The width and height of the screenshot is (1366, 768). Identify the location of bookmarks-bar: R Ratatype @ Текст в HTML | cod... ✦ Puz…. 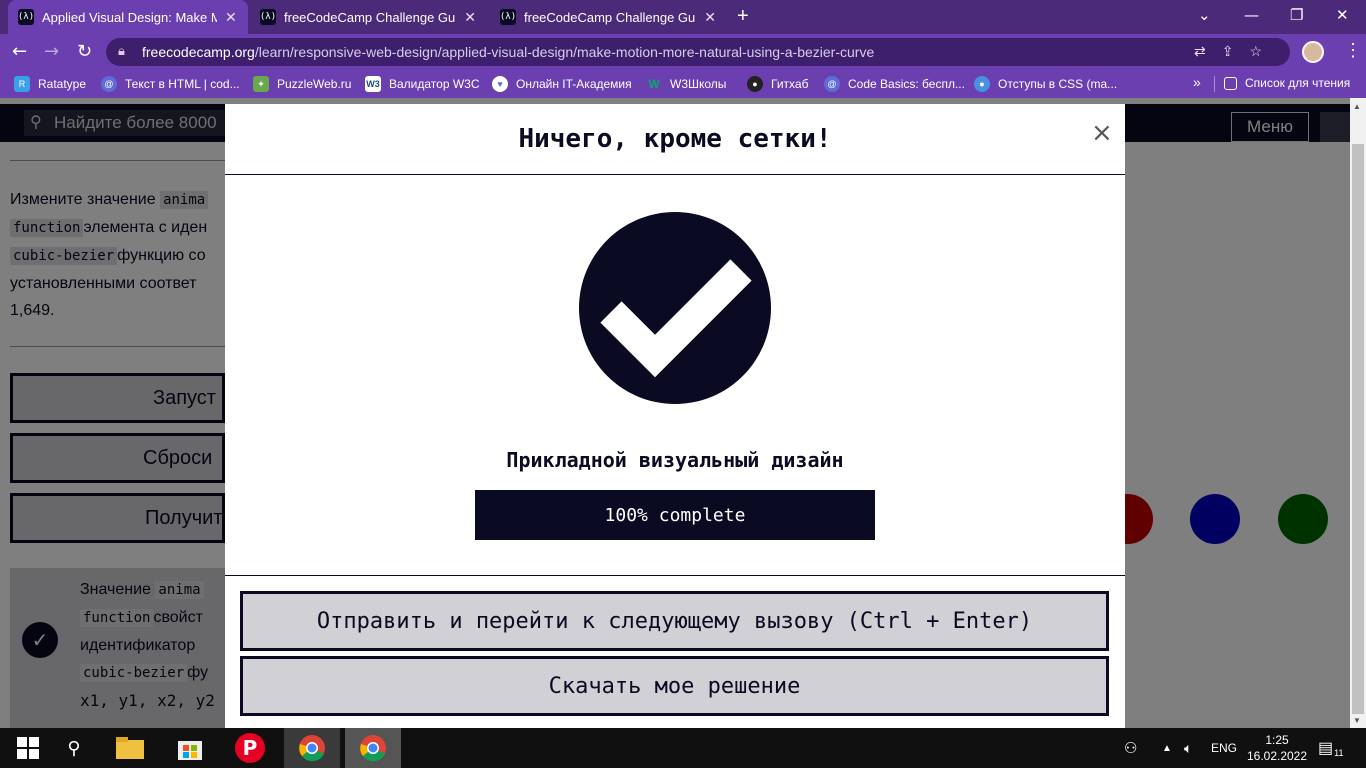
(683, 84).